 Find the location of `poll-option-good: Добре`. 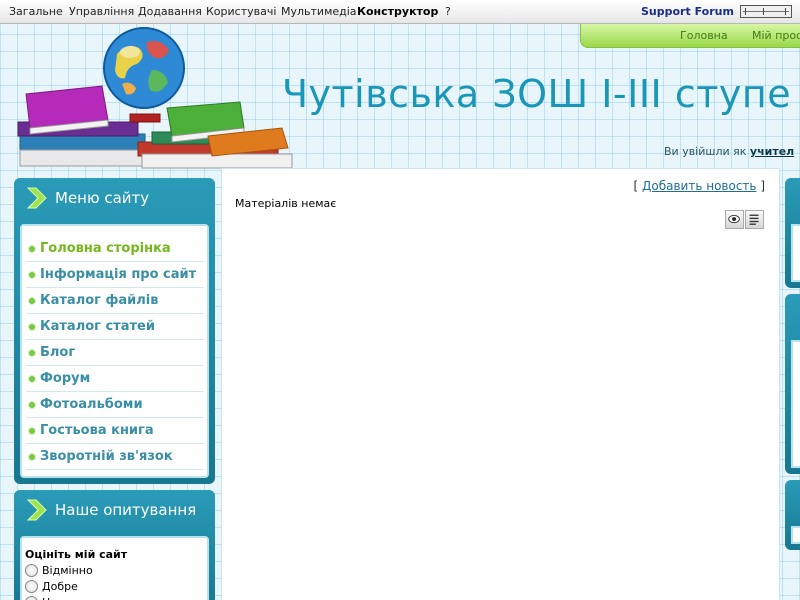

poll-option-good: Добре is located at coordinates (51, 586).